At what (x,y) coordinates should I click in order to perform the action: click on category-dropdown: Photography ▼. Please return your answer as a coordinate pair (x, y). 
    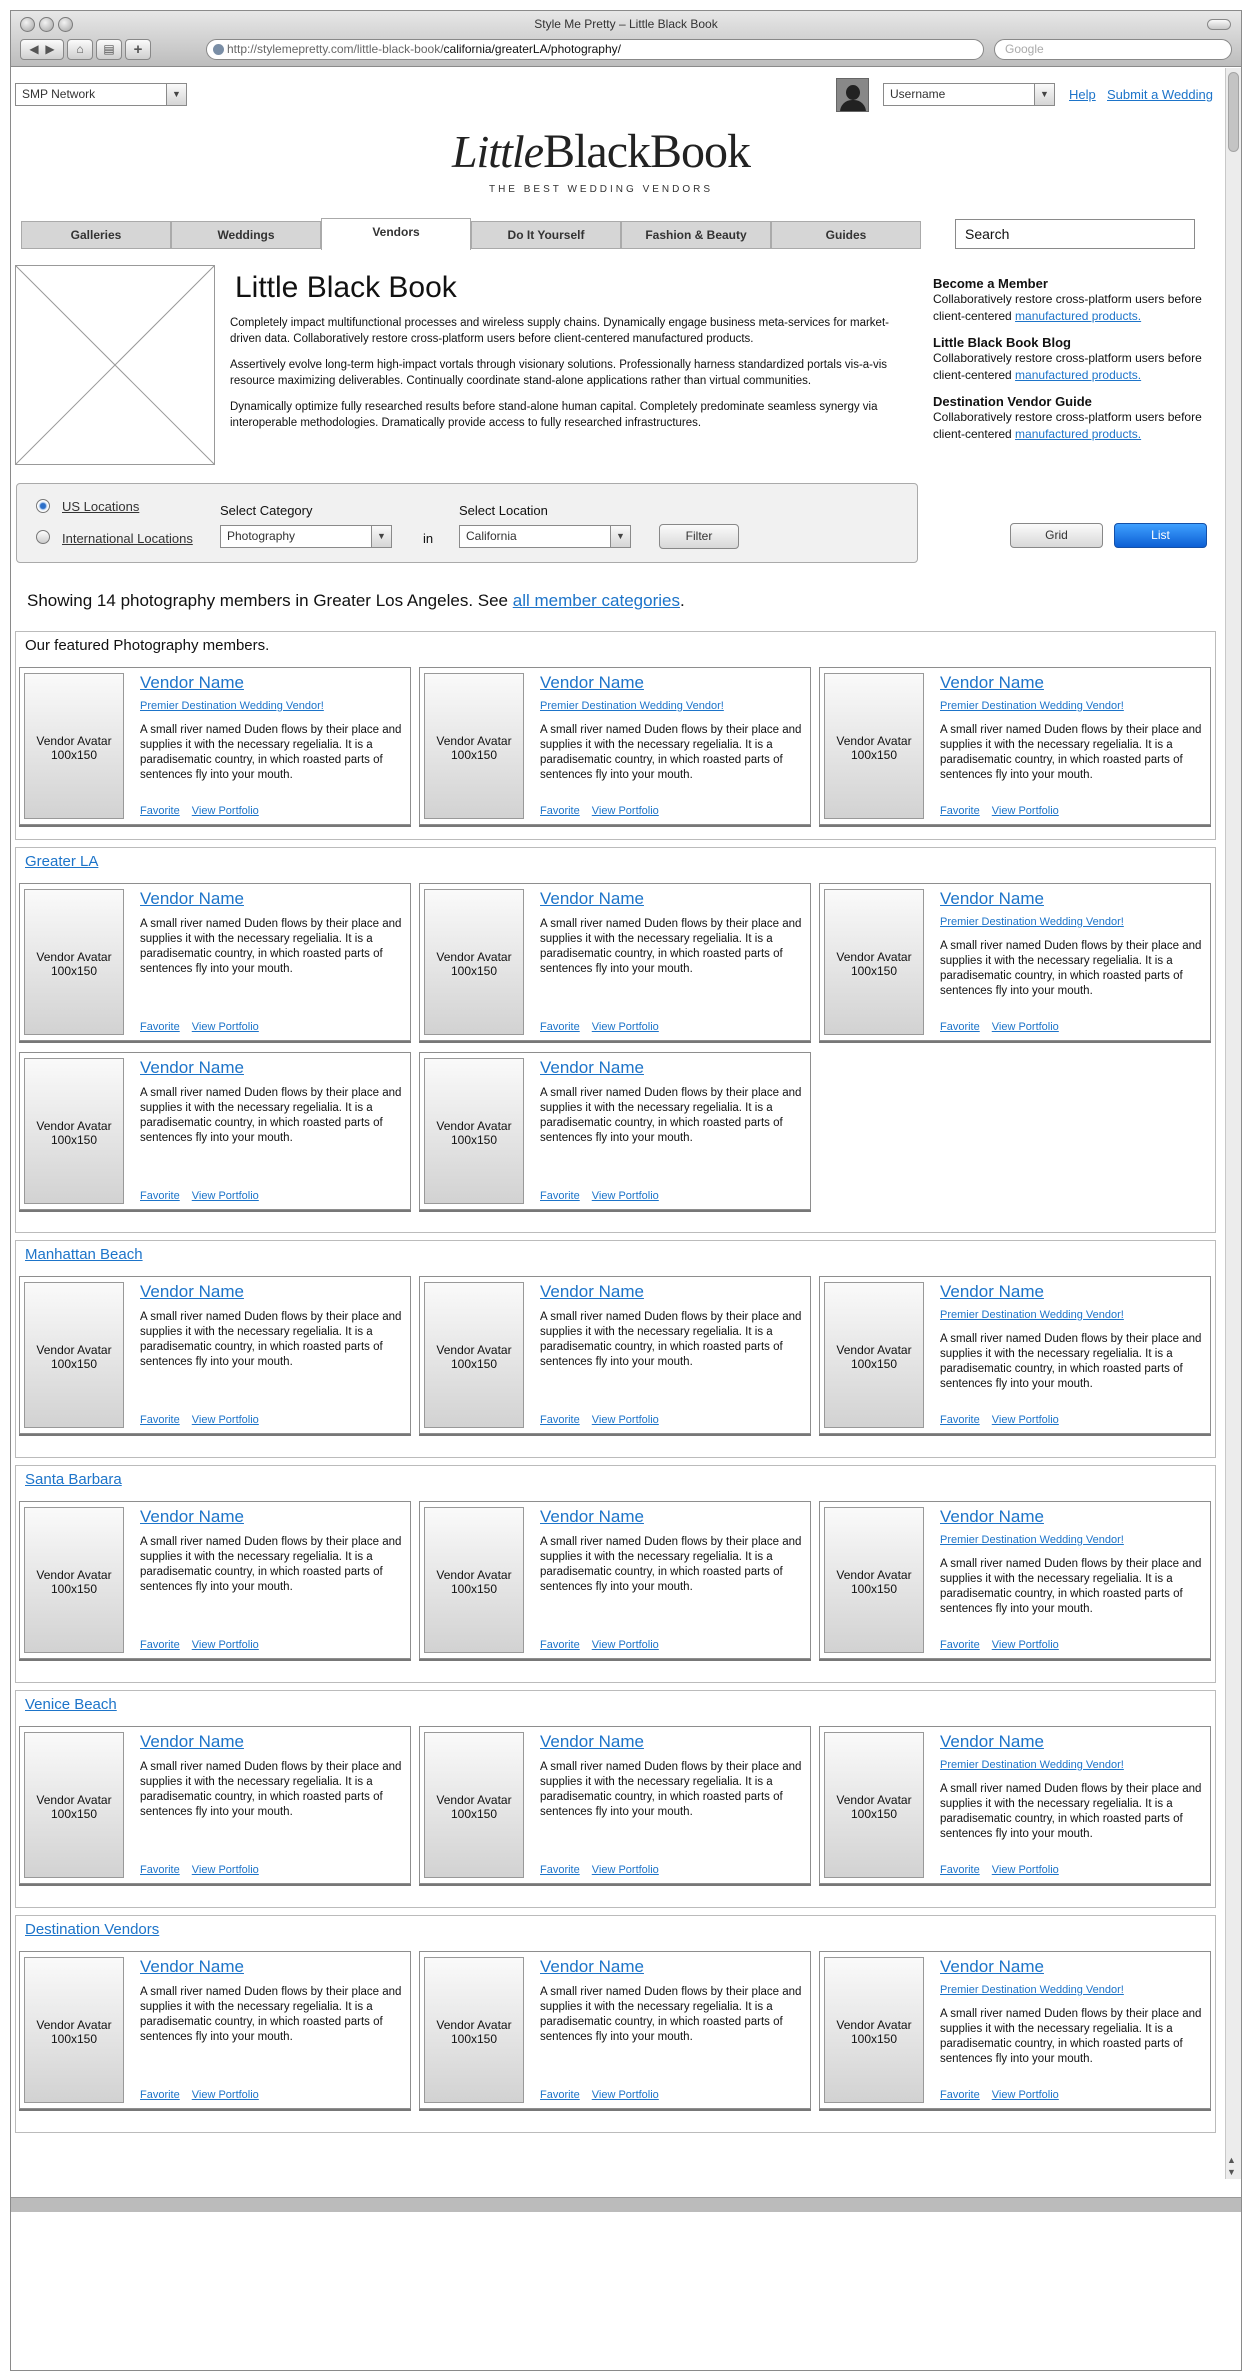
    Looking at the image, I should click on (306, 536).